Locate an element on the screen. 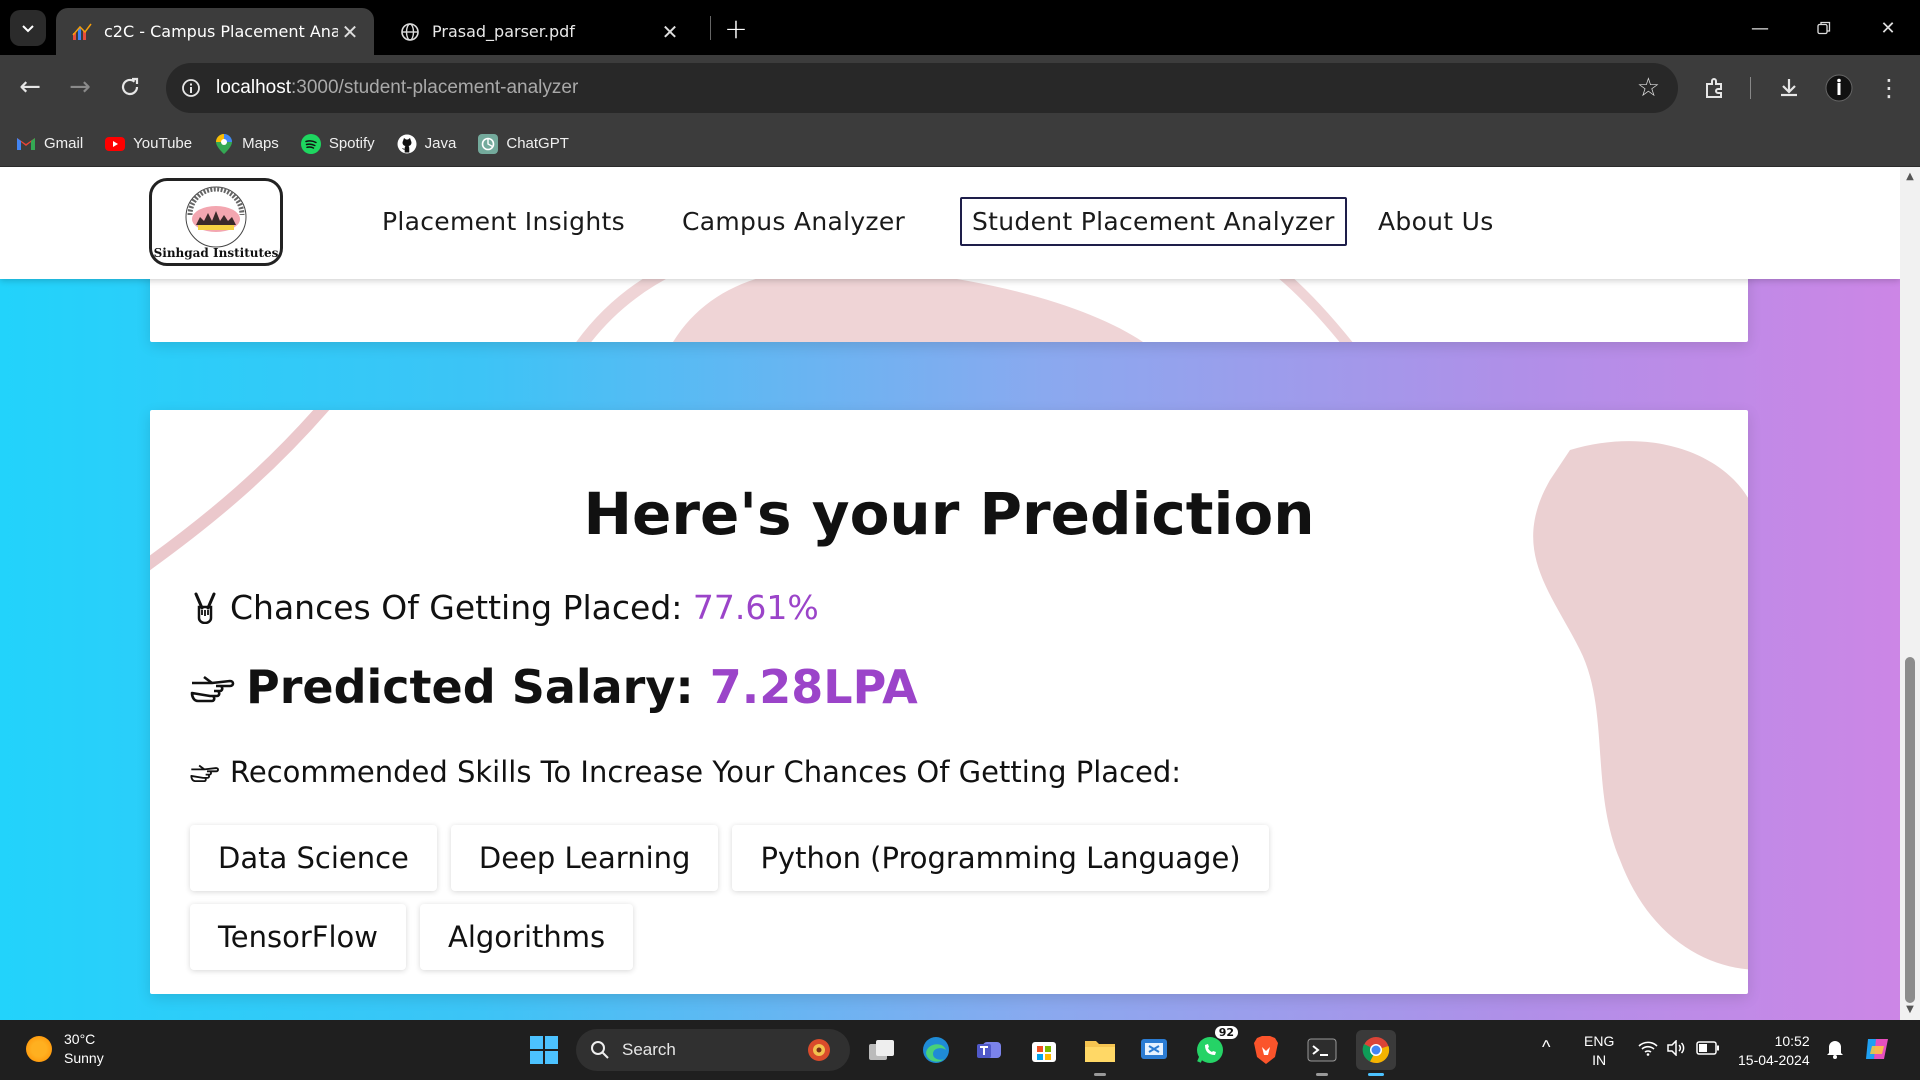 This screenshot has width=1920, height=1080. extensions-icon is located at coordinates (1715, 88).